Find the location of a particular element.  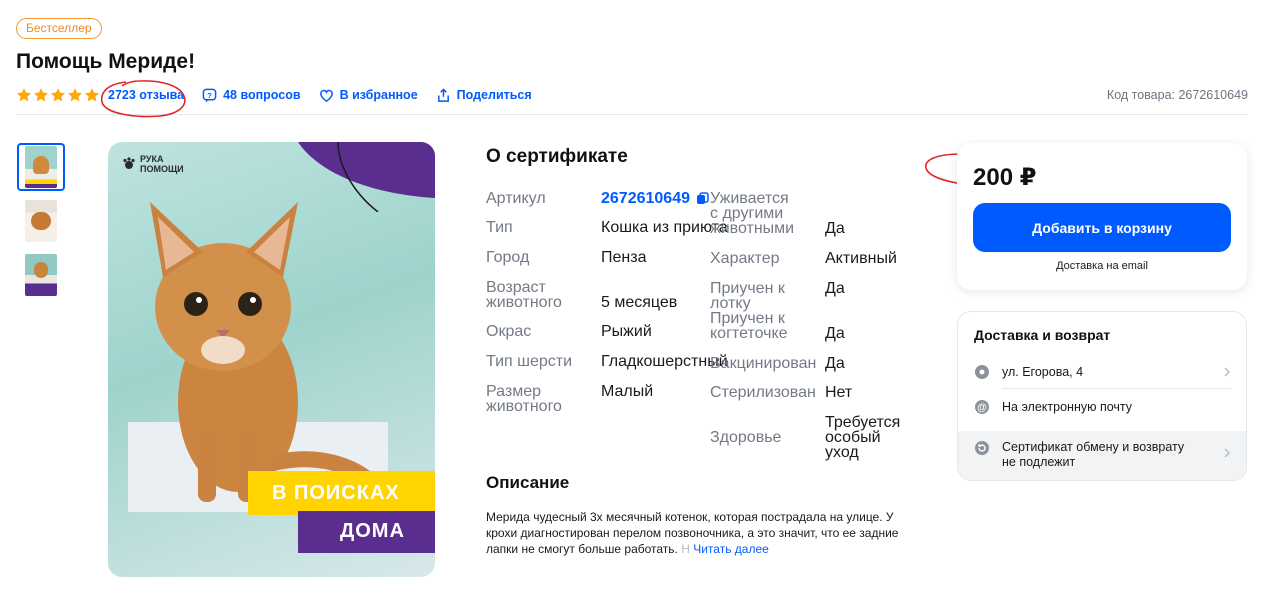

favorite-link: В избранное is located at coordinates (368, 95).